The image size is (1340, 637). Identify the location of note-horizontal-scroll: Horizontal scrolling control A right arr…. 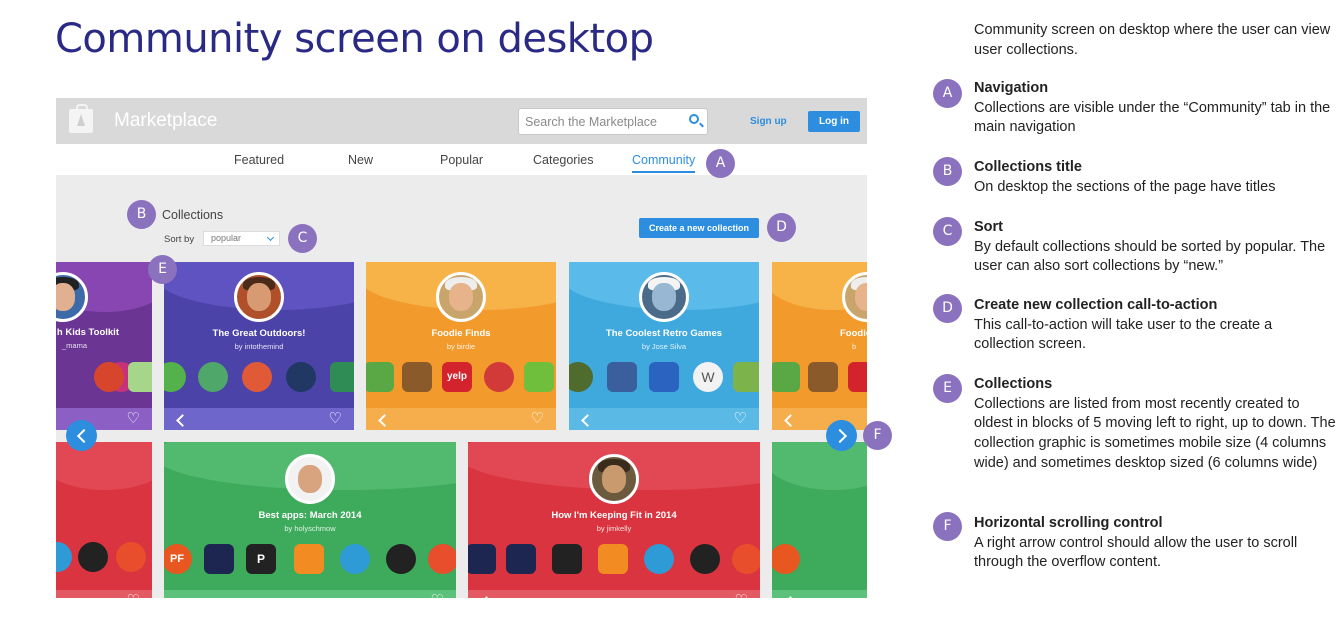
(1155, 543).